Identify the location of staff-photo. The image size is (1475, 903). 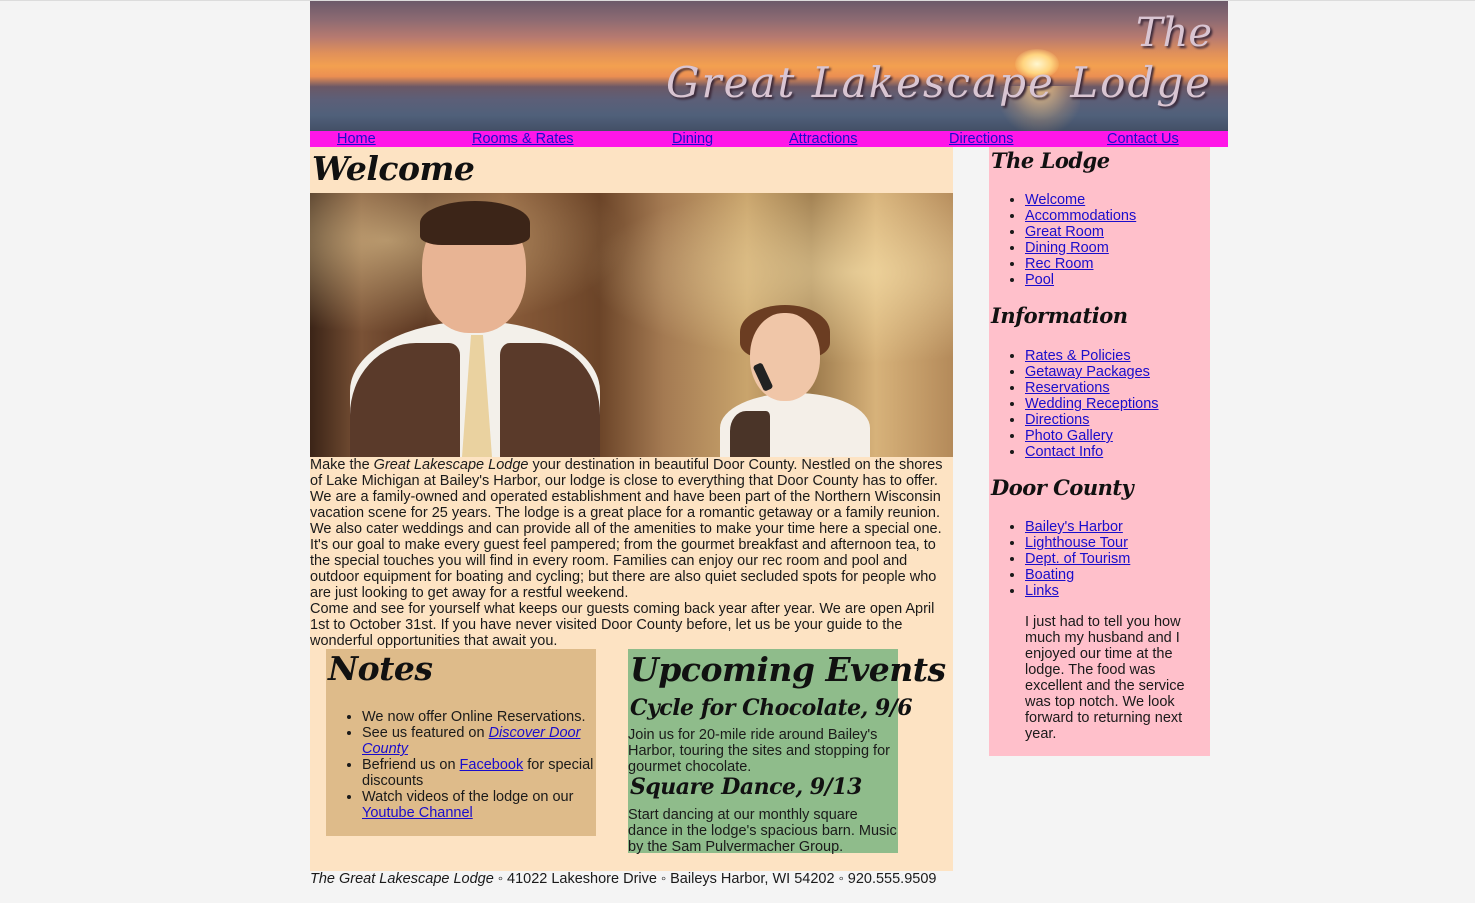
(631, 325).